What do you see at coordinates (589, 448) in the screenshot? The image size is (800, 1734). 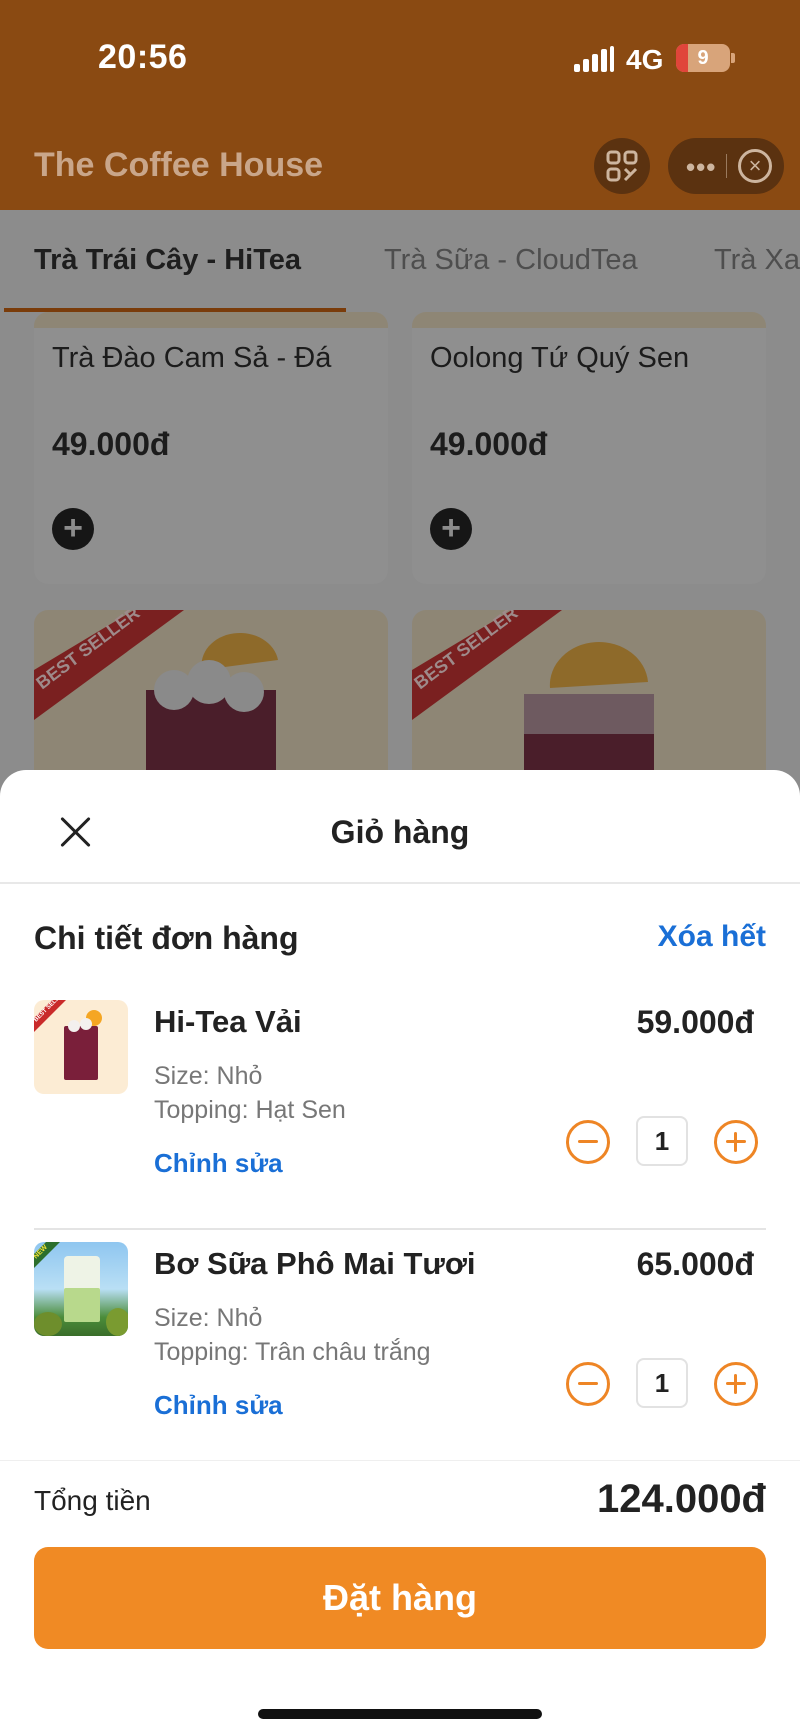 I see `product-card: Oolong Tứ Quý Sen 49.000đ +` at bounding box center [589, 448].